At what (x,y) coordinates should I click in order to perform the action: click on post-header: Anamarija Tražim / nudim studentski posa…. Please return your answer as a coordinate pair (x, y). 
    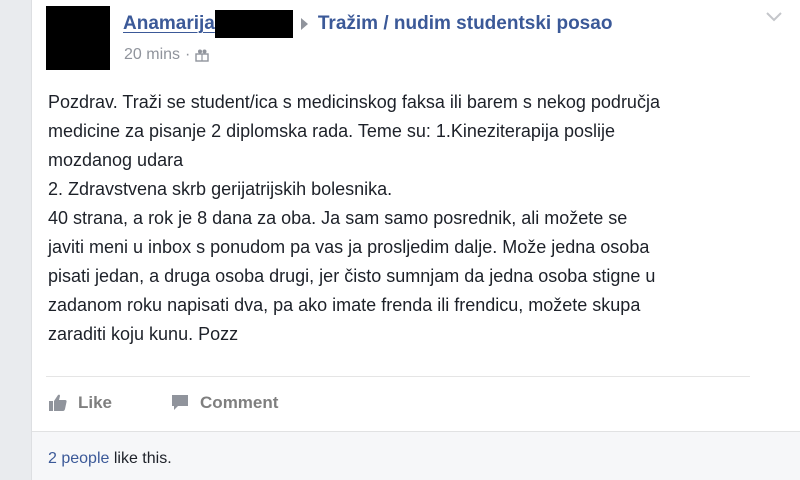
    Looking at the image, I should click on (367, 24).